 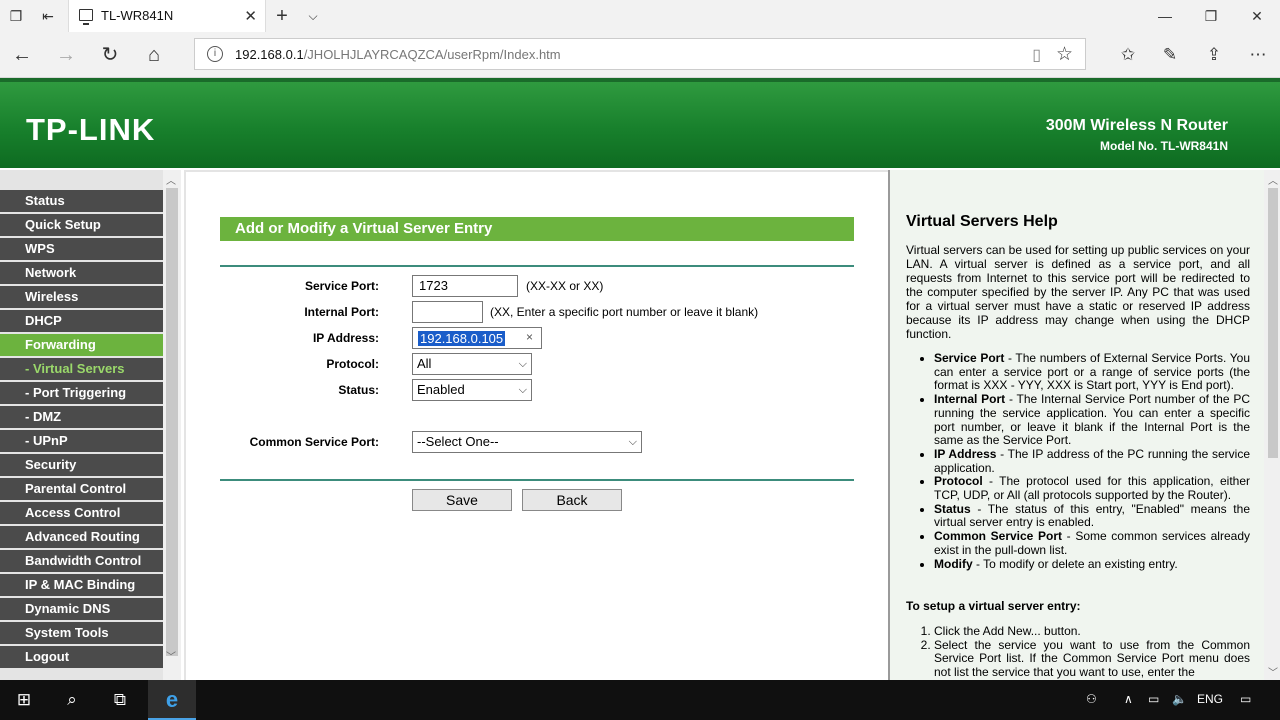 I want to click on common-service-port-select: --Select One-- ⌵, so click(x=527, y=442).